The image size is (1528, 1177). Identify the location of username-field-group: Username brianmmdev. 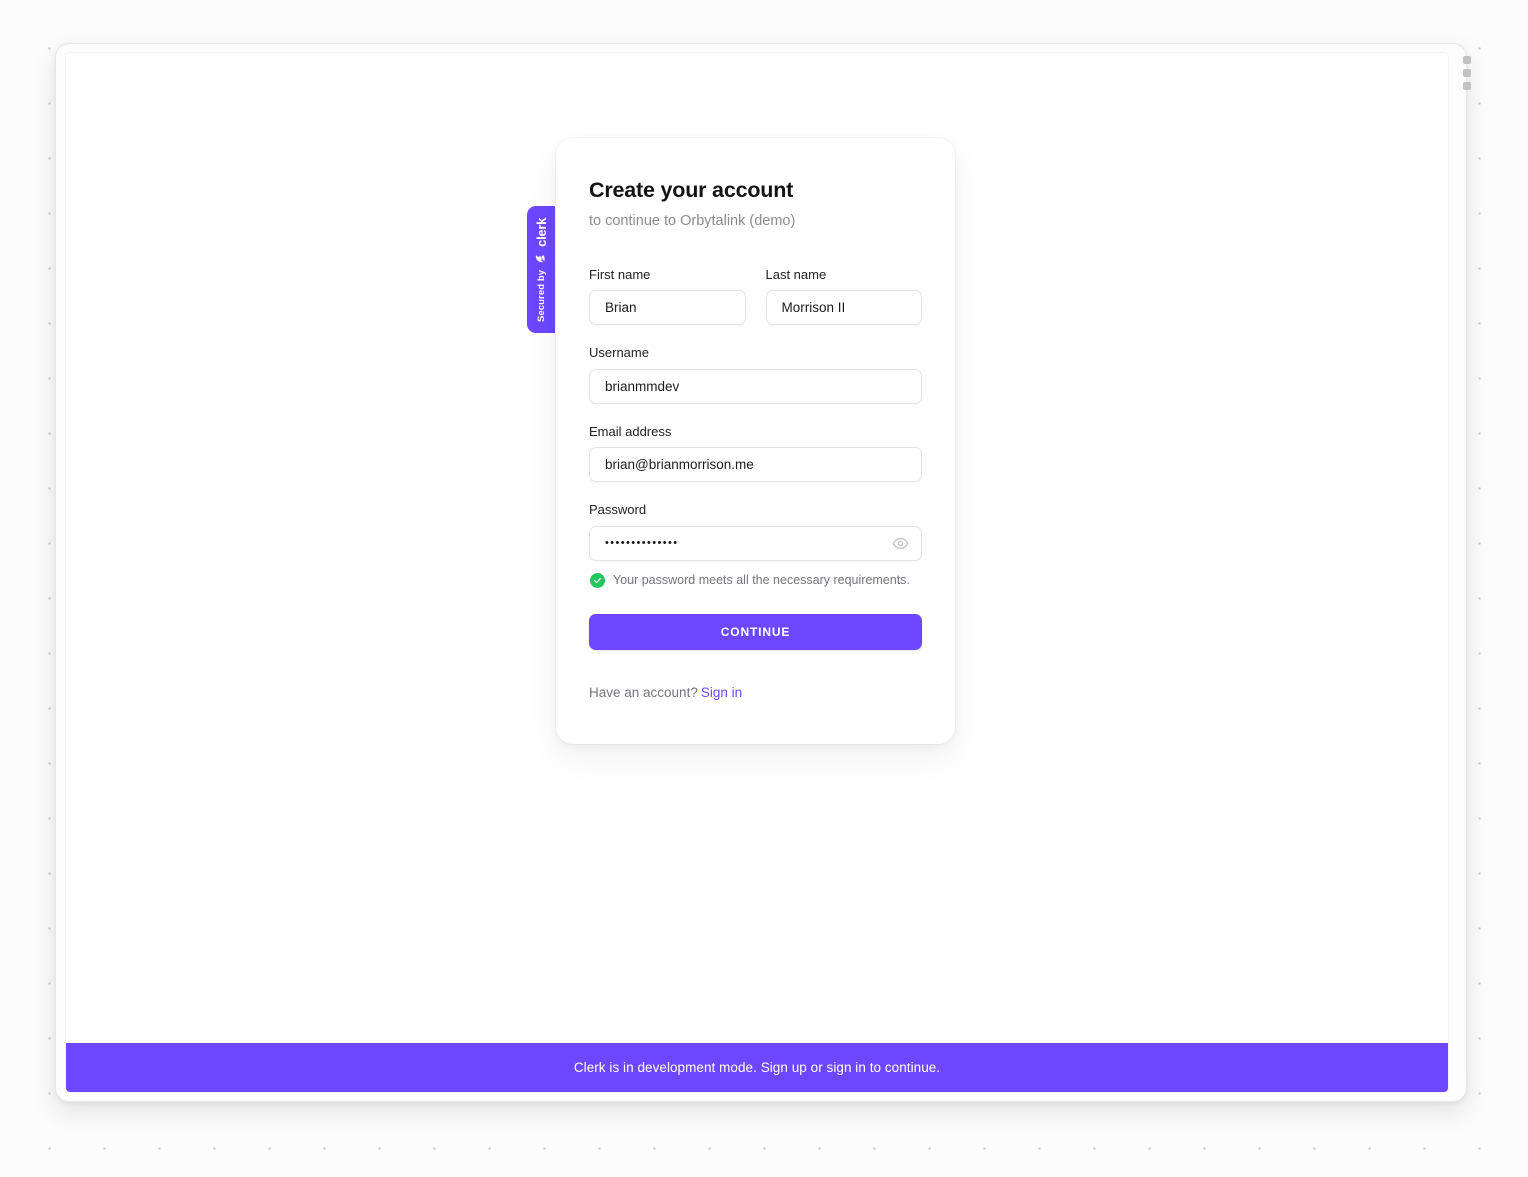
(755, 374).